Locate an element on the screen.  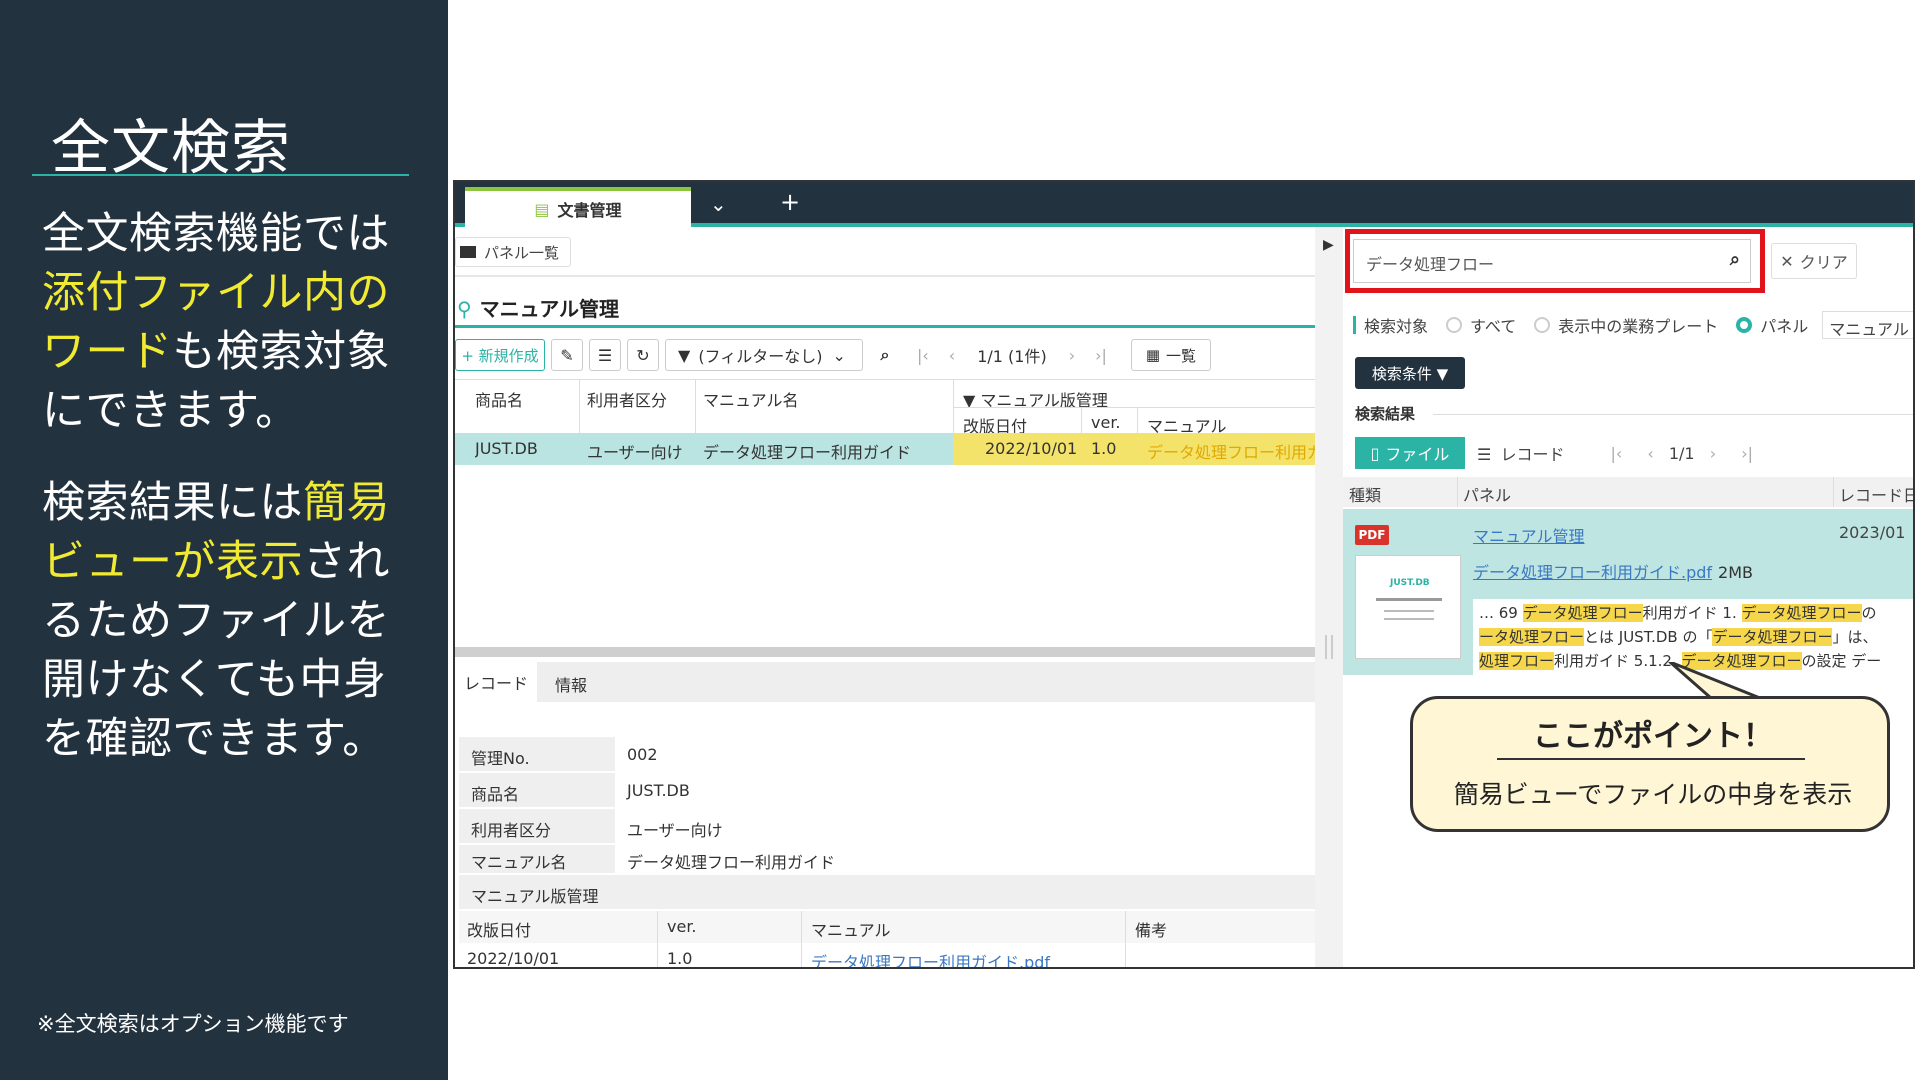
new-record-button: + 新規作成 is located at coordinates (500, 355).